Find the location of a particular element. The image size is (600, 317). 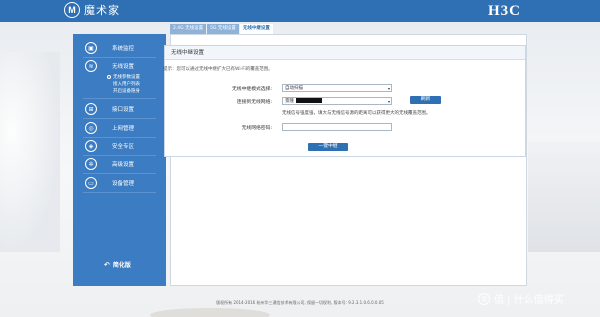

sidebar-item-interface: ⊞ 接口设置 is located at coordinates (119, 109).